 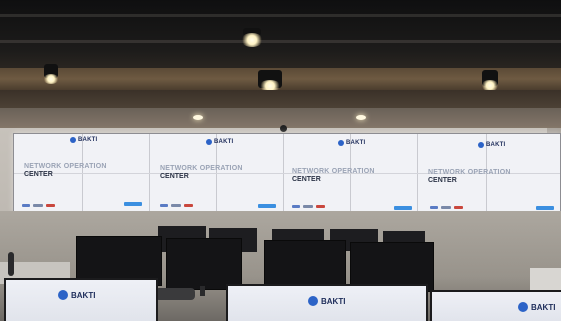 I want to click on monitor-stand, so click(x=202, y=291).